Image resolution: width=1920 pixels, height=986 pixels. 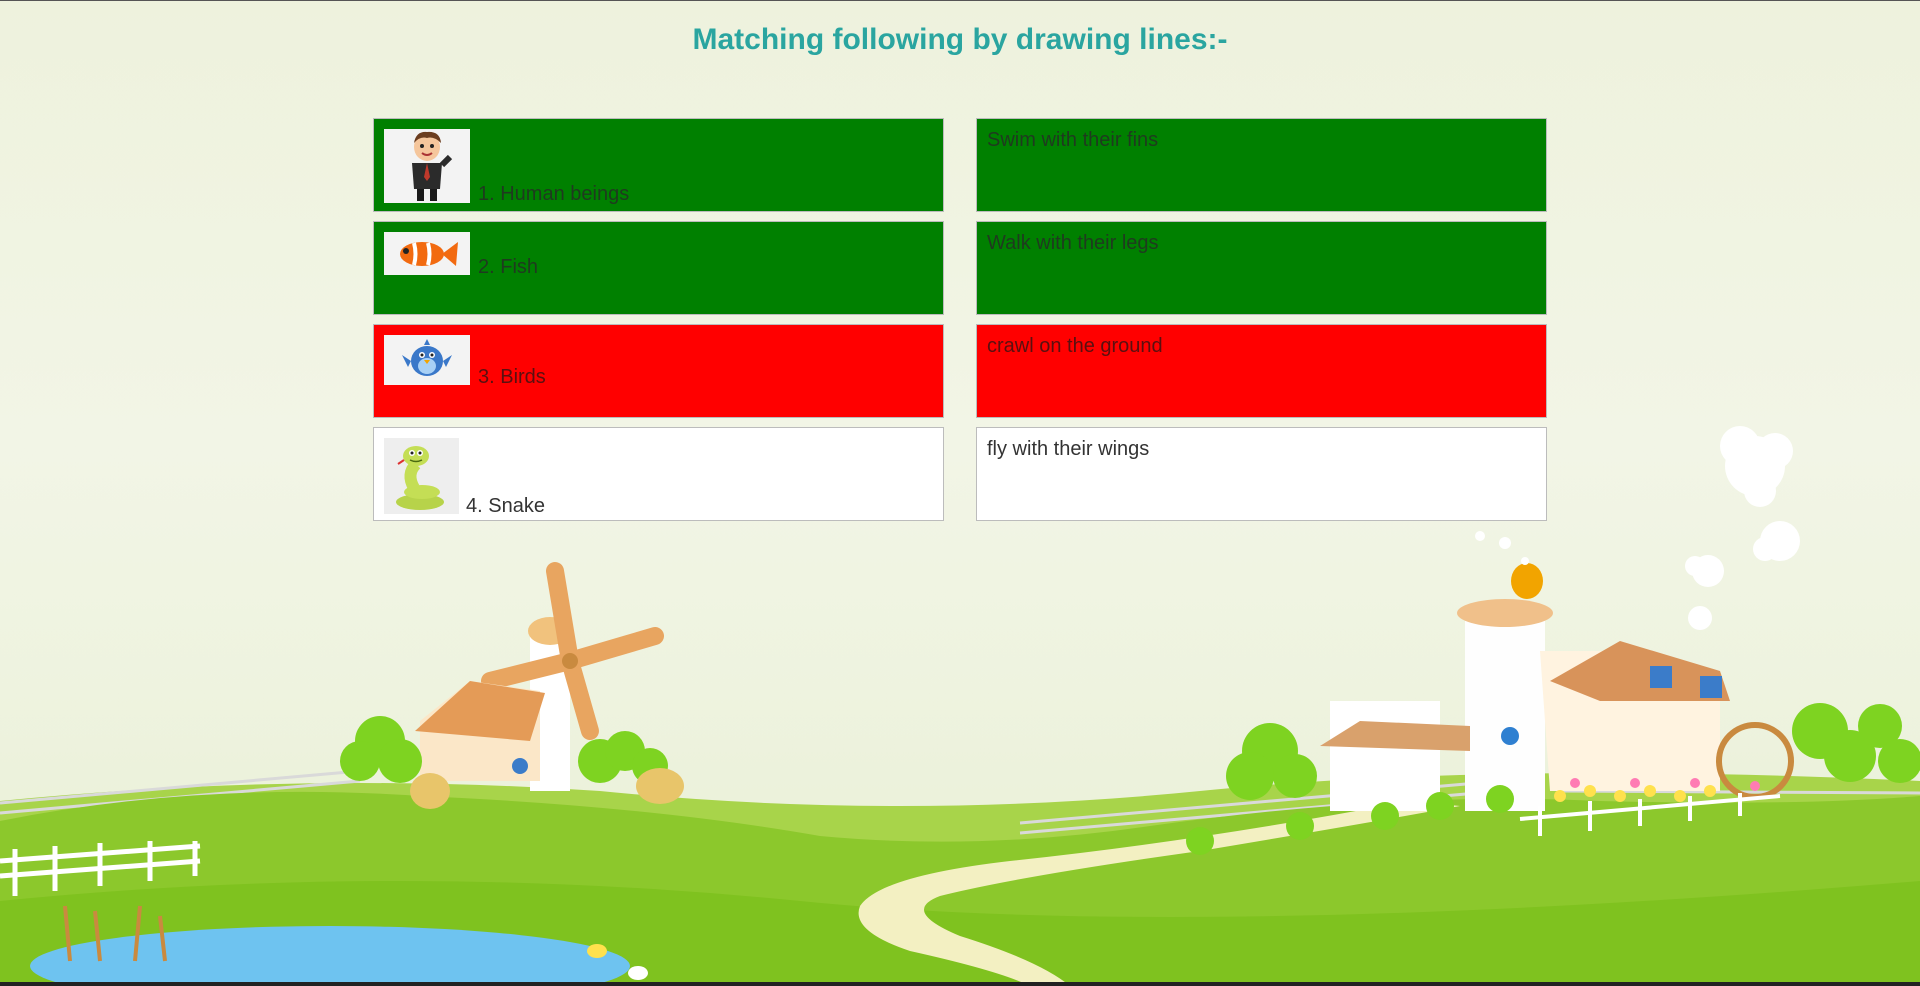 What do you see at coordinates (1073, 243) in the screenshot?
I see `right-item-label: Walk with their legs` at bounding box center [1073, 243].